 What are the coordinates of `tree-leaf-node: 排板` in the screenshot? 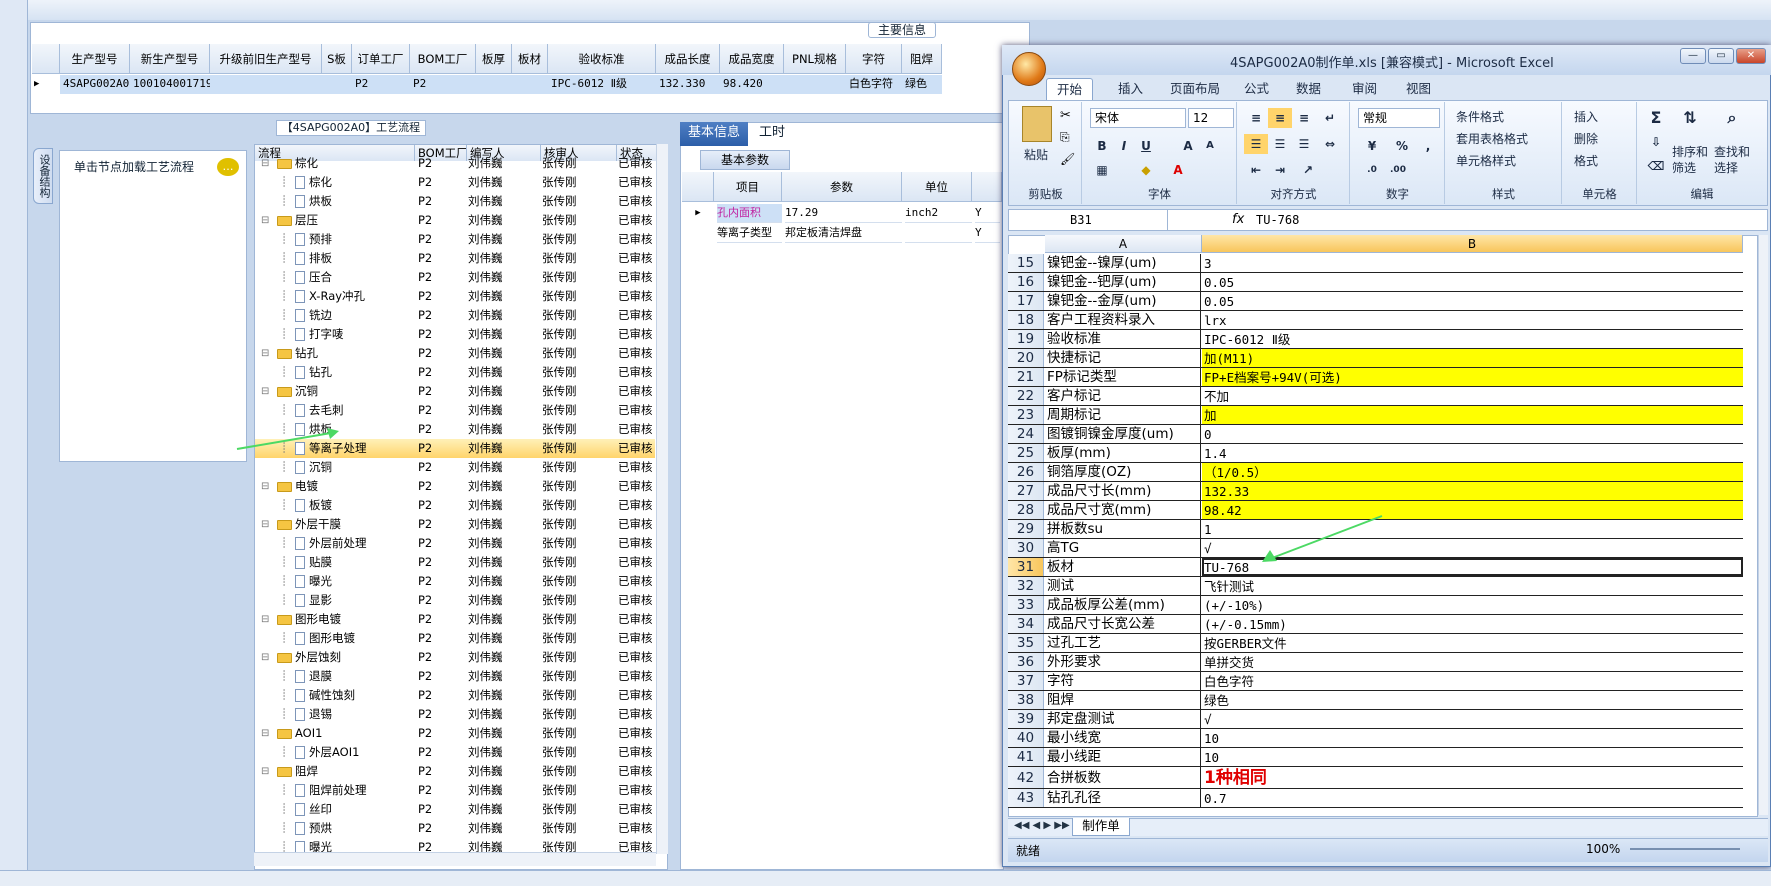 It's located at (355, 258).